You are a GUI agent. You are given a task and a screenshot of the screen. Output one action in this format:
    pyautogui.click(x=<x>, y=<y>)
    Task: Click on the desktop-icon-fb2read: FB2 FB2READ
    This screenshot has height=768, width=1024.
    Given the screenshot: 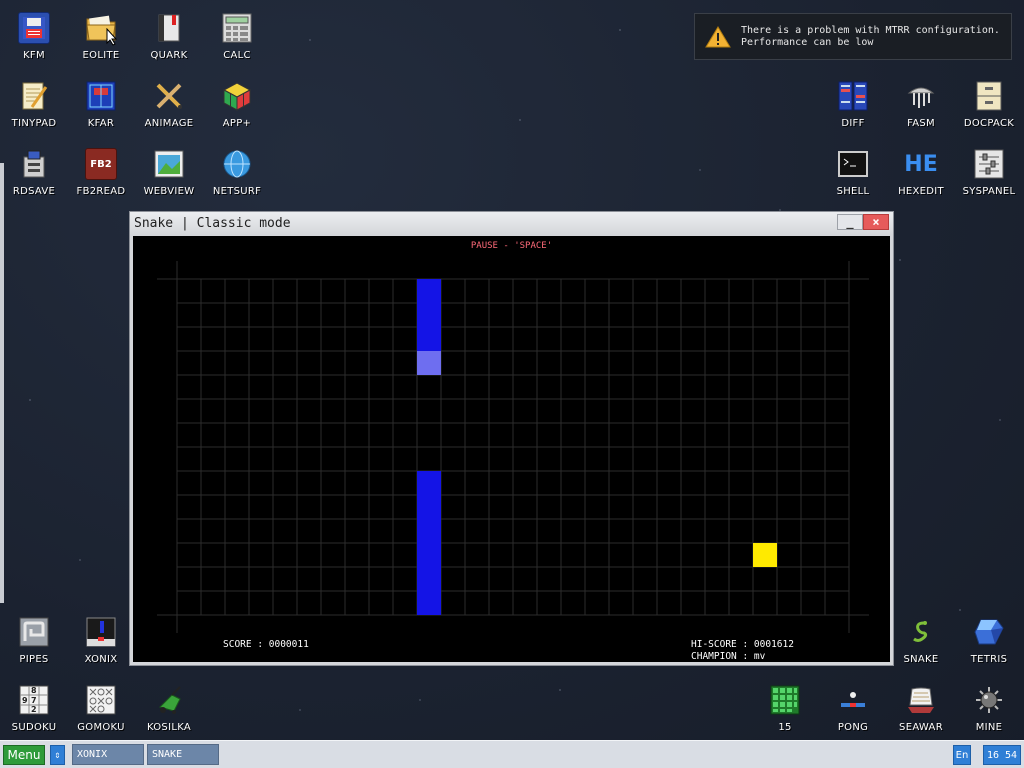 What is the action you would take?
    pyautogui.click(x=101, y=176)
    